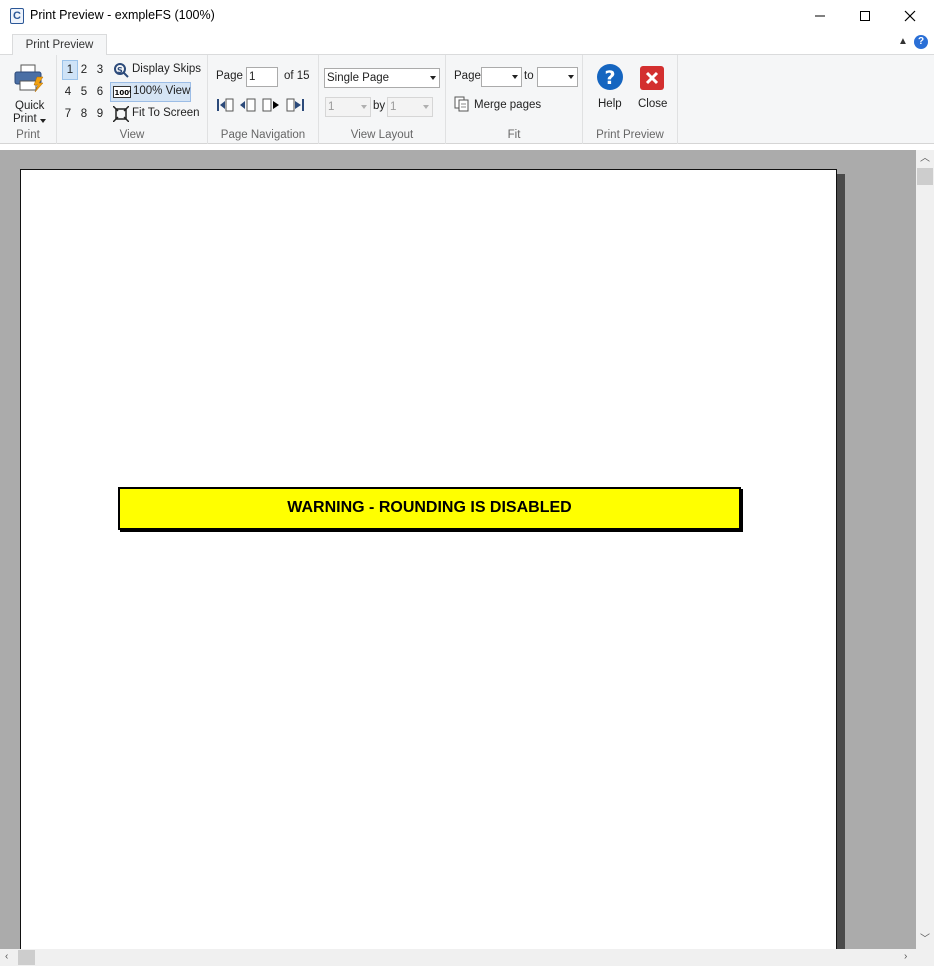 Image resolution: width=934 pixels, height=966 pixels. What do you see at coordinates (68, 114) in the screenshot?
I see `view-pages-7: 7` at bounding box center [68, 114].